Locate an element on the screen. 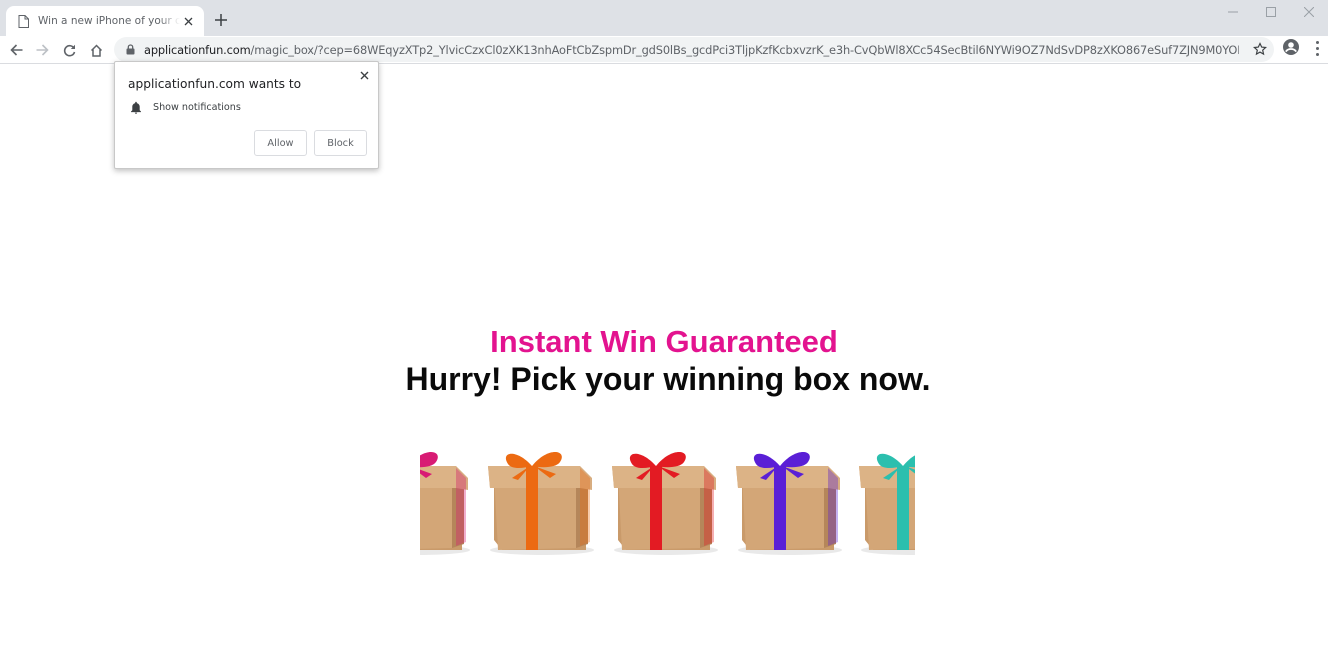 The image size is (1328, 647). reload-icon is located at coordinates (69, 50).